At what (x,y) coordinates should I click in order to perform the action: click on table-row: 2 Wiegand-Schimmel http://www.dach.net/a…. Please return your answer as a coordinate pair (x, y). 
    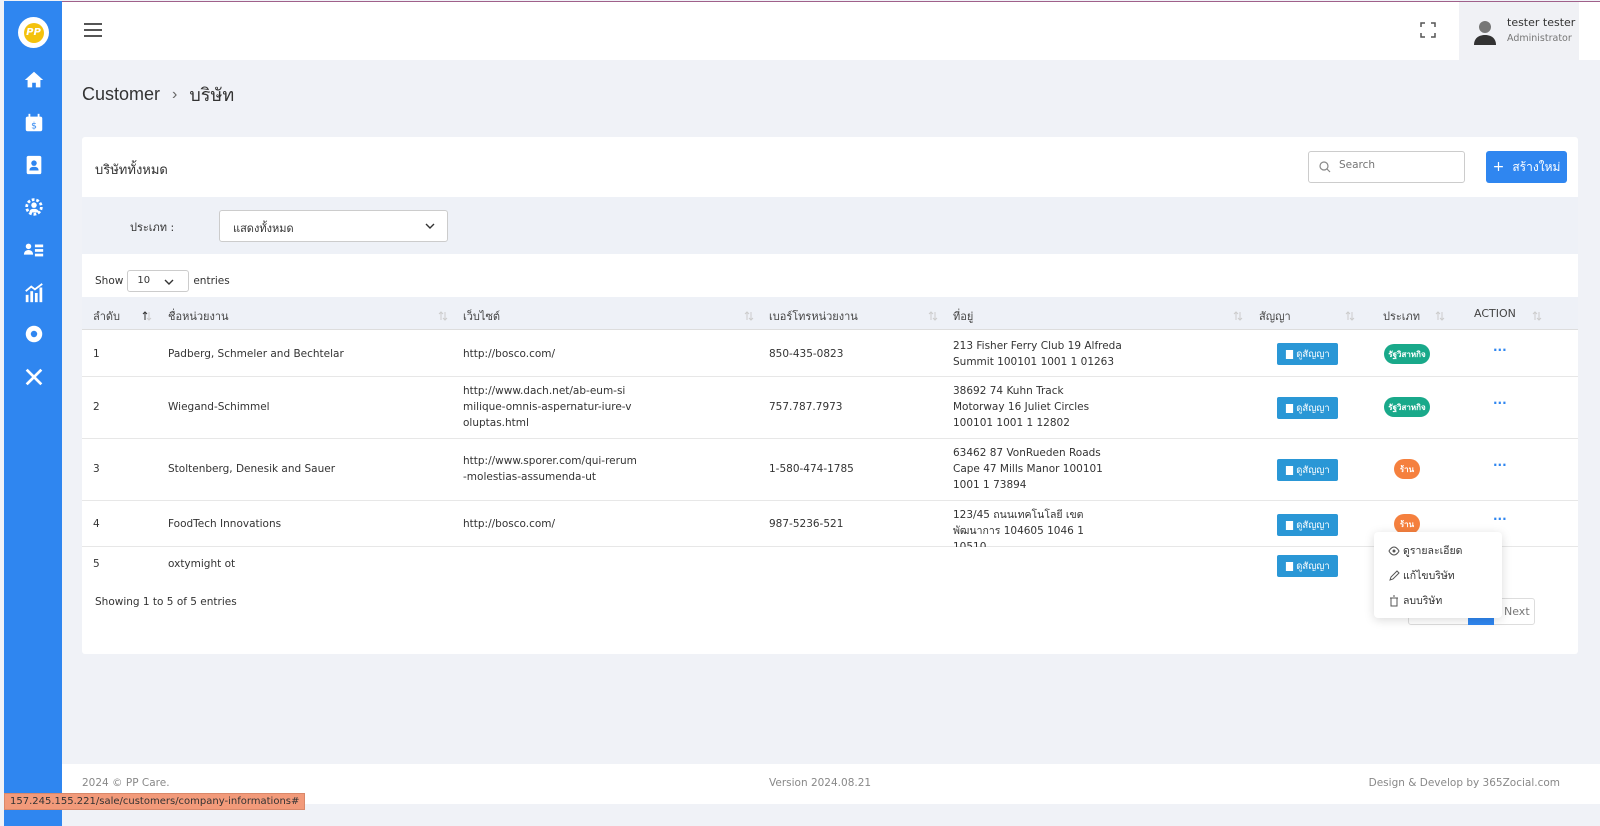
    Looking at the image, I should click on (830, 408).